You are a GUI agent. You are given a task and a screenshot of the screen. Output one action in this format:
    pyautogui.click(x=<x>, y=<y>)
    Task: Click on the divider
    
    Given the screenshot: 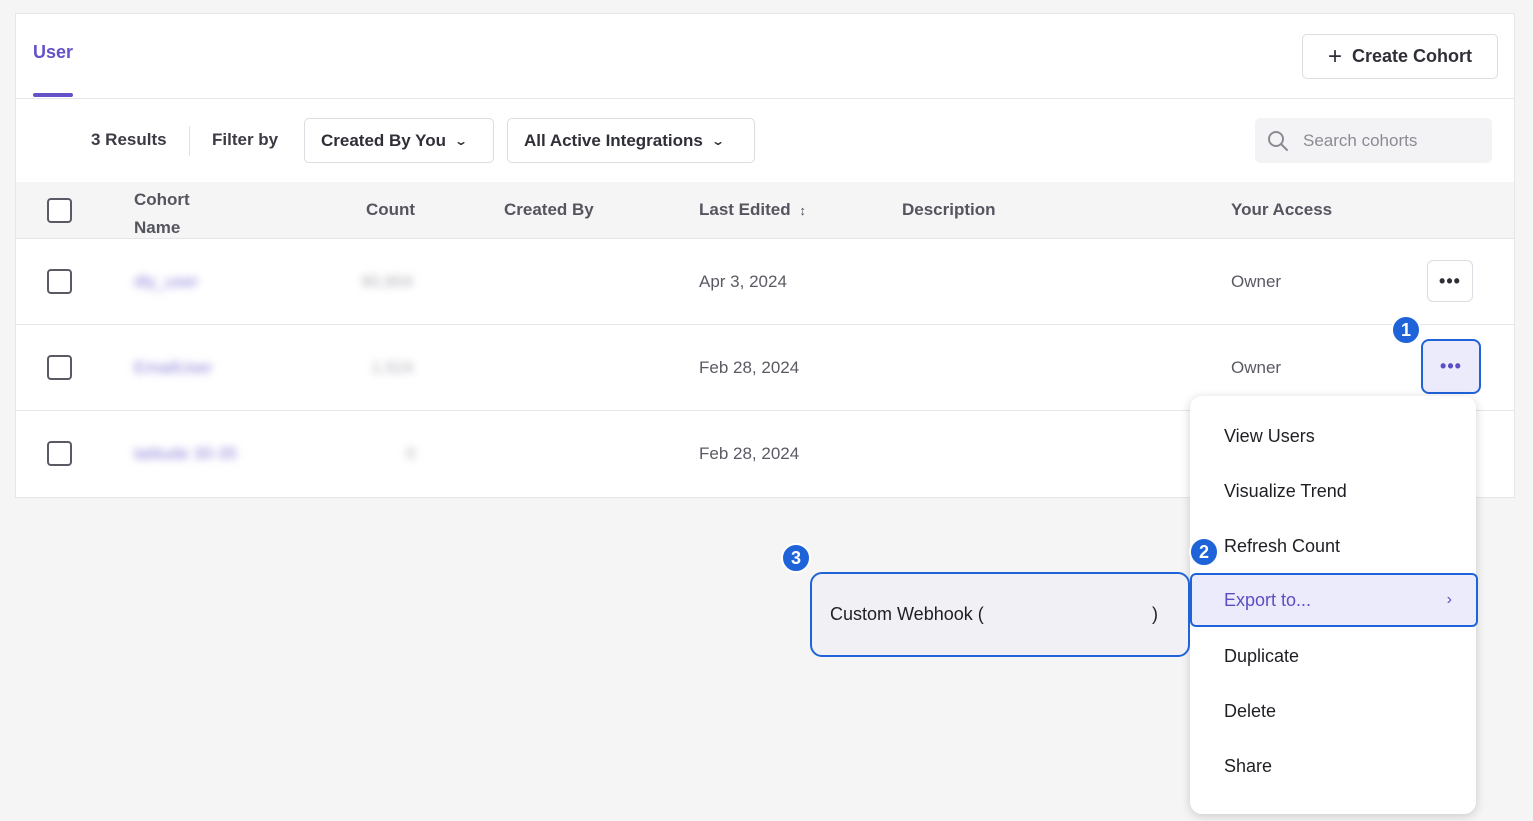 What is the action you would take?
    pyautogui.click(x=189, y=141)
    